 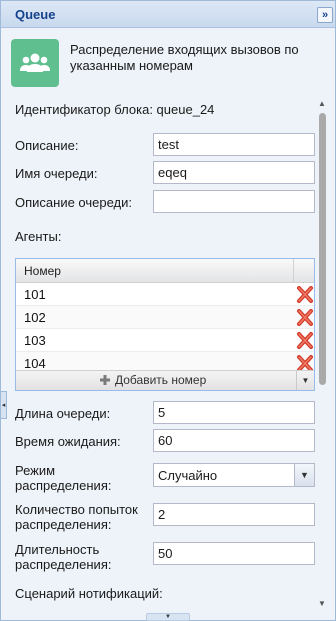 I want to click on agent-number: 103, so click(x=35, y=340).